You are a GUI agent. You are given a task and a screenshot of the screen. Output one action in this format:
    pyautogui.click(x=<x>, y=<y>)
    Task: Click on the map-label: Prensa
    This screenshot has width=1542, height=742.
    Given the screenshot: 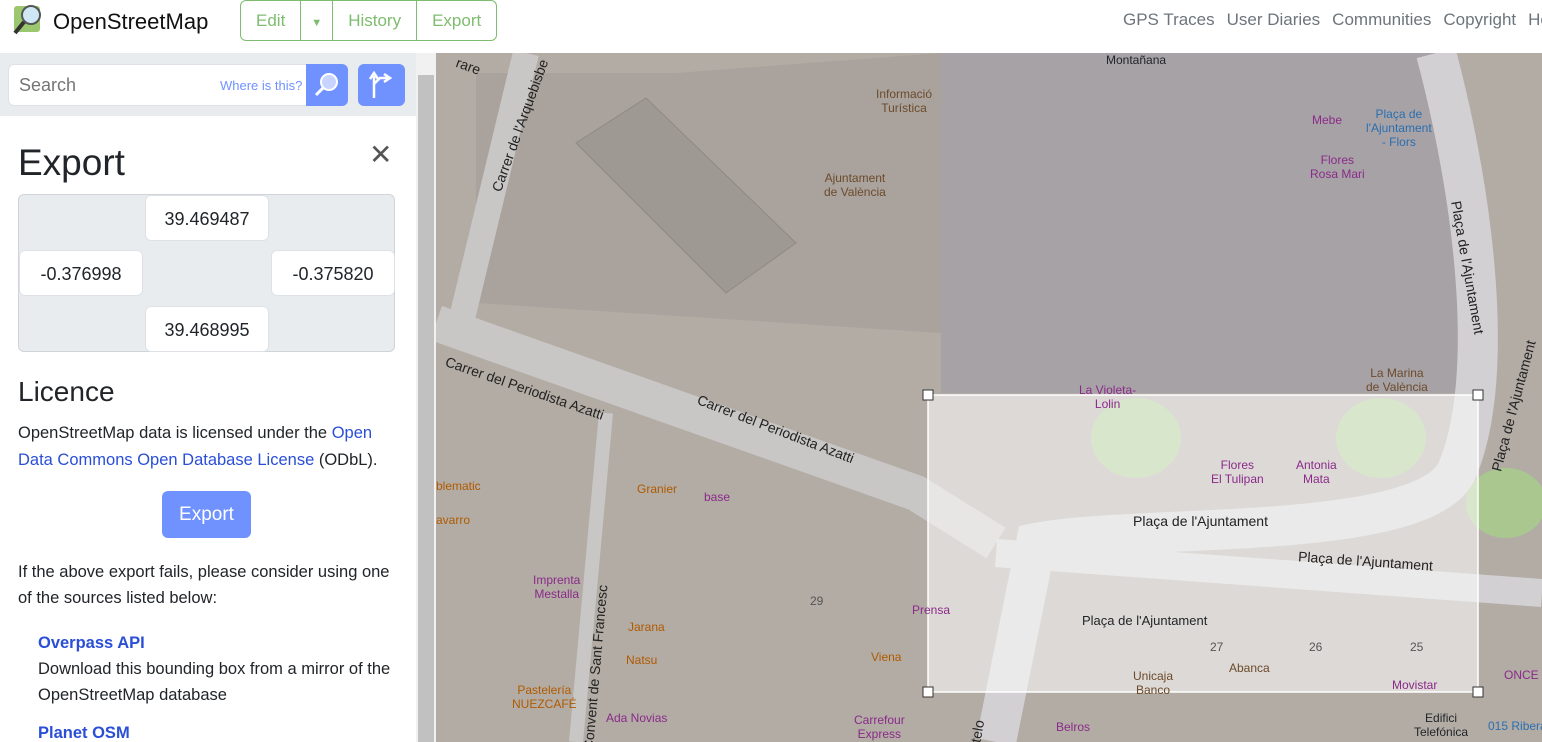 What is the action you would take?
    pyautogui.click(x=931, y=610)
    